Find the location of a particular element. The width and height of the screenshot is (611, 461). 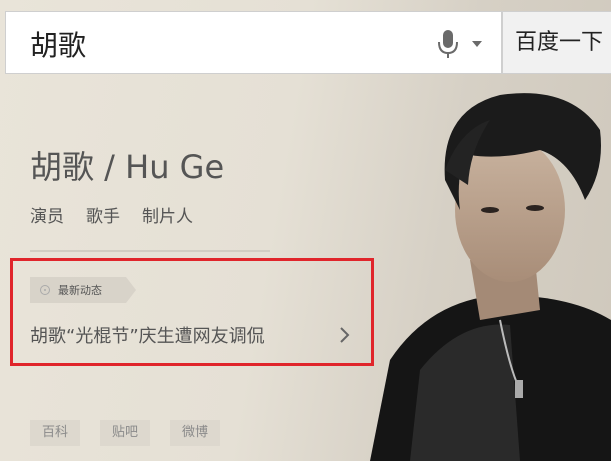

microphone-icon is located at coordinates (448, 44).